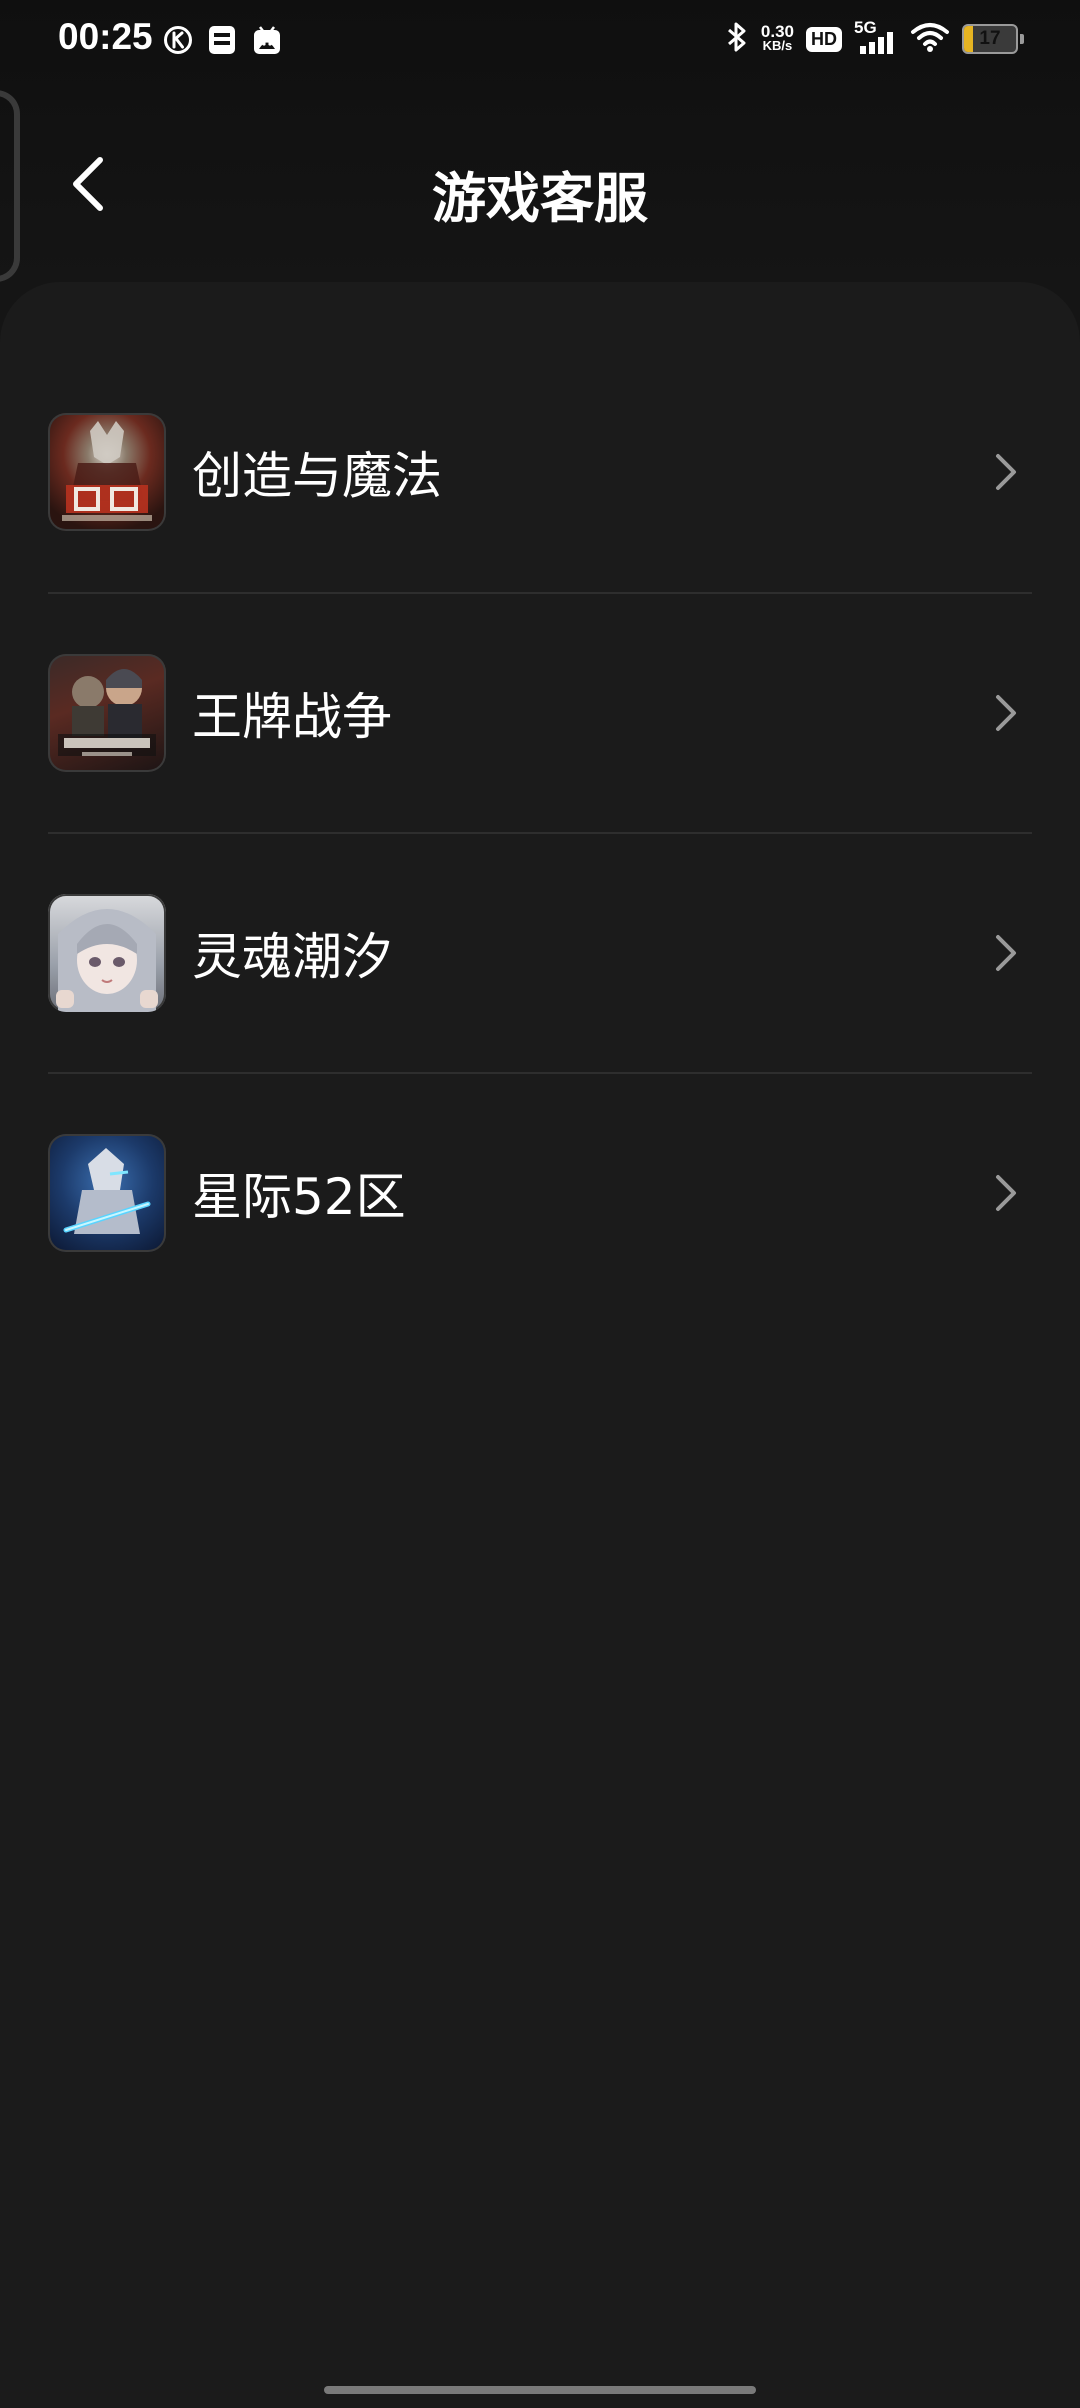 Image resolution: width=1080 pixels, height=2408 pixels. What do you see at coordinates (1022, 39) in the screenshot?
I see `battery-cap` at bounding box center [1022, 39].